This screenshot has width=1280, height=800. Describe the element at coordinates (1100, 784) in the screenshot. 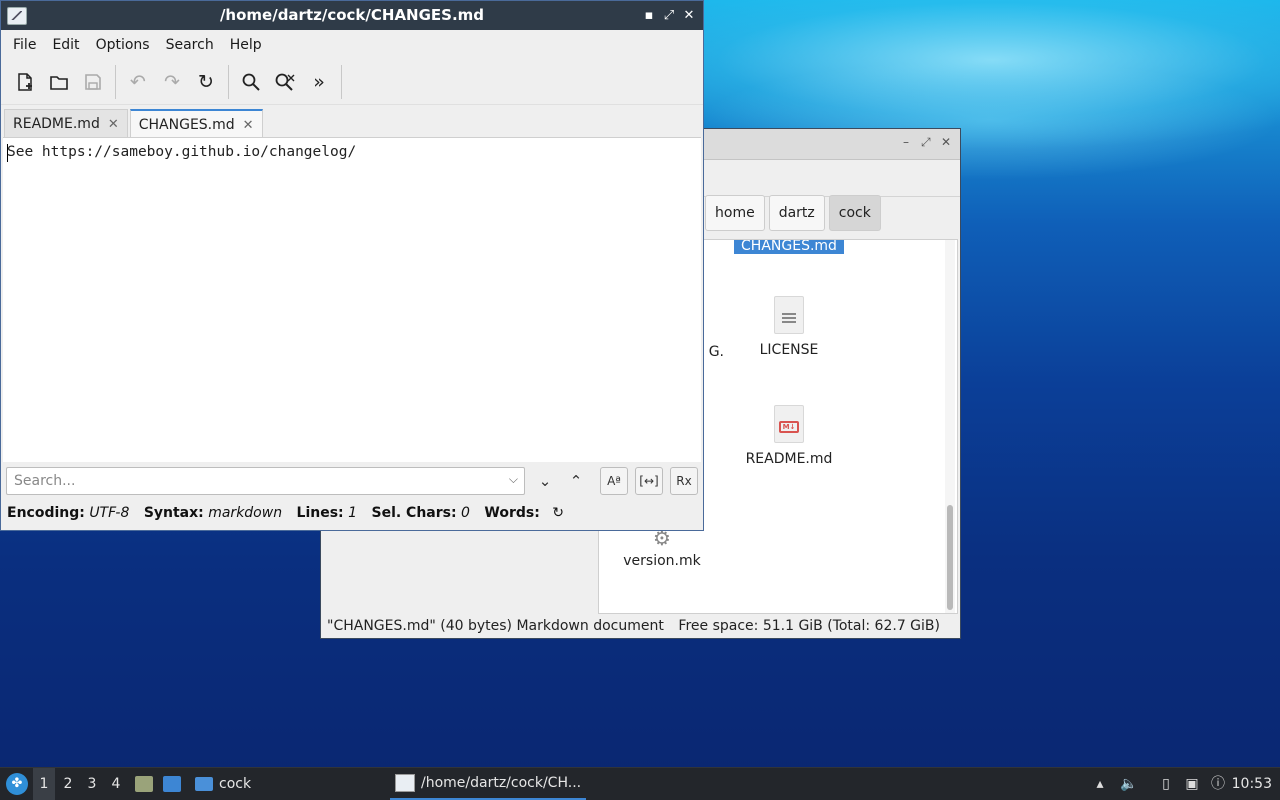

I see `tray-up-icon: ▴` at that location.